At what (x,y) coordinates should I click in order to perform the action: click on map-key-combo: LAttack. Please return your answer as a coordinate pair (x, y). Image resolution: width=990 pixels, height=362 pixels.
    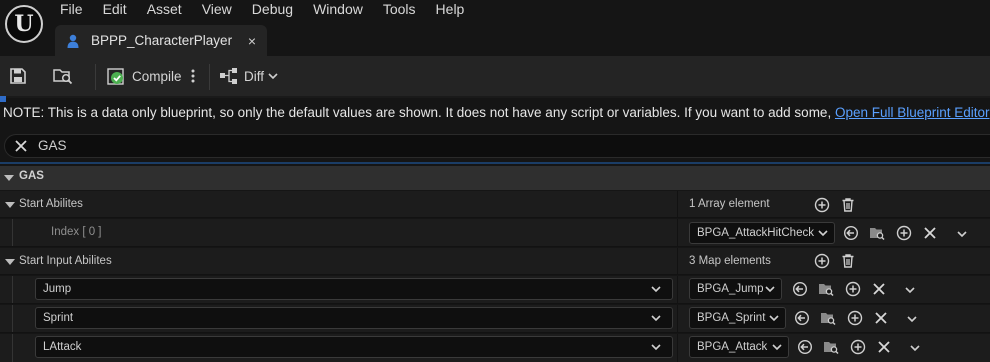
    Looking at the image, I should click on (354, 347).